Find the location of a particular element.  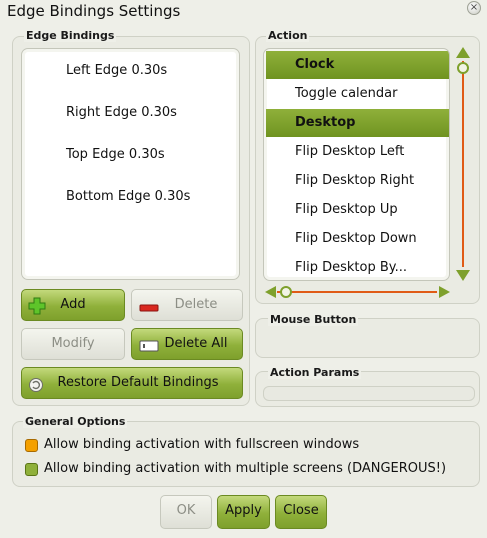

action-list-item: Flip Desktop Right is located at coordinates (357, 181).